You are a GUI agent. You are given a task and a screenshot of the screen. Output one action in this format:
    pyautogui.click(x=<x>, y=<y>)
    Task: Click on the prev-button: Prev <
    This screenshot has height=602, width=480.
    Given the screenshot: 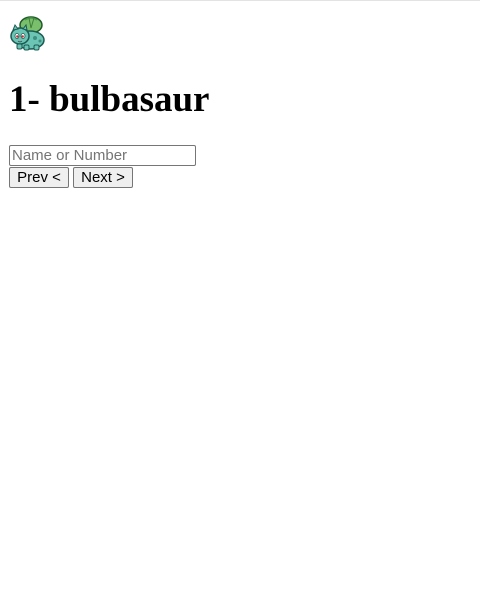 What is the action you would take?
    pyautogui.click(x=39, y=177)
    